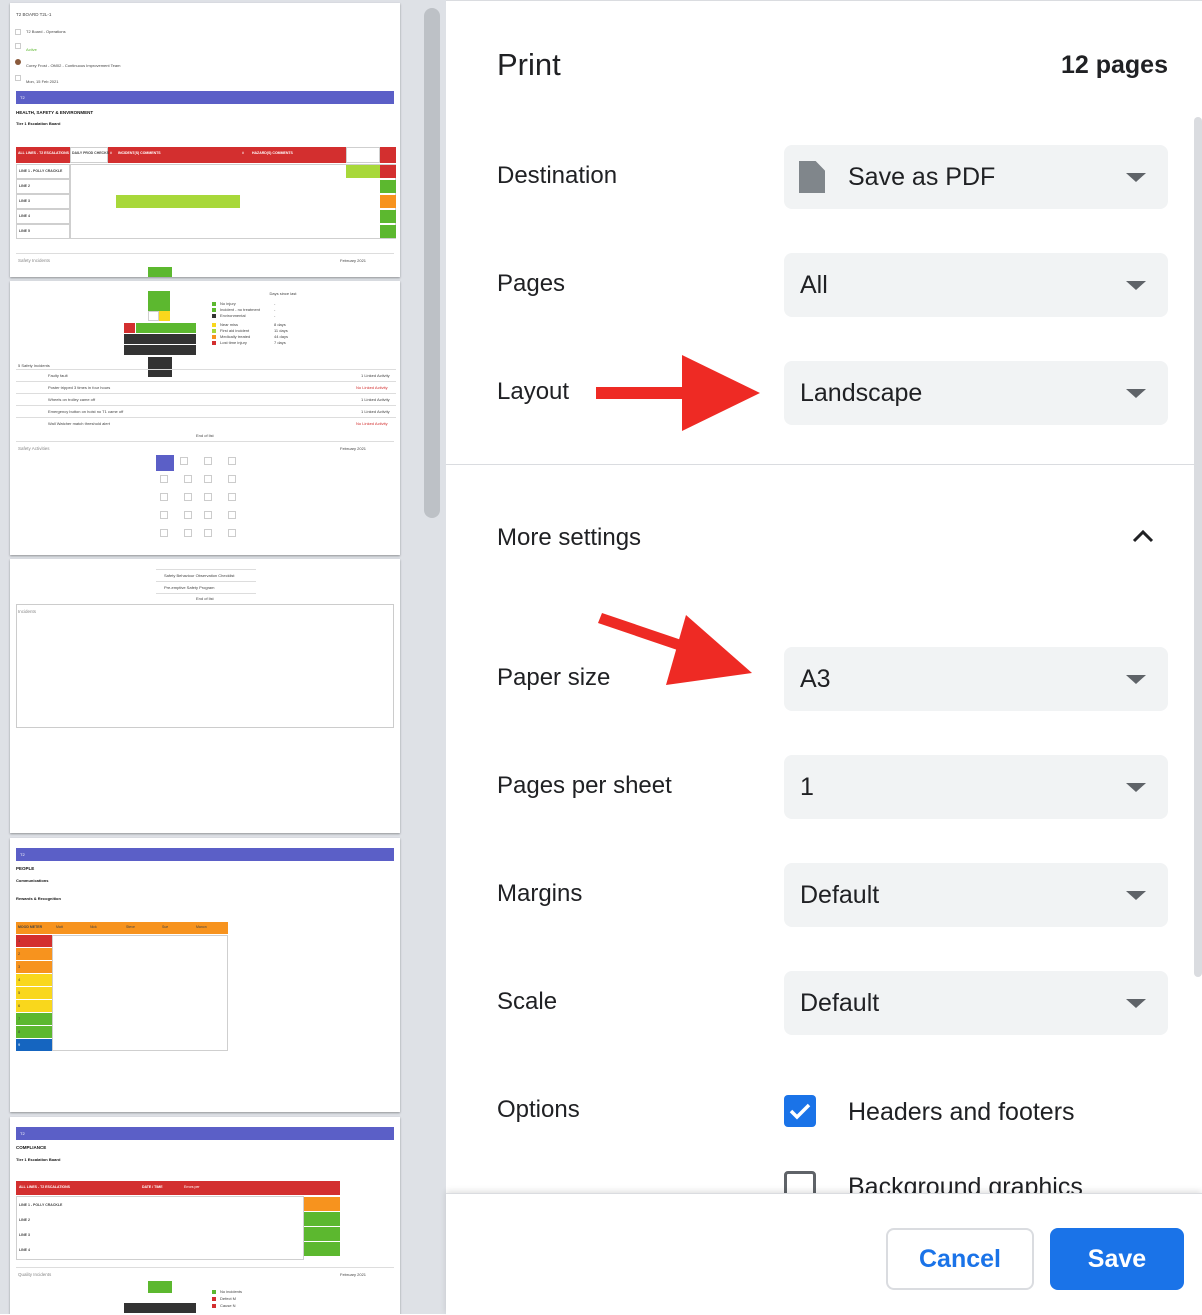 Image resolution: width=1202 pixels, height=1315 pixels. I want to click on more-settings-toggle: More settings, so click(569, 538).